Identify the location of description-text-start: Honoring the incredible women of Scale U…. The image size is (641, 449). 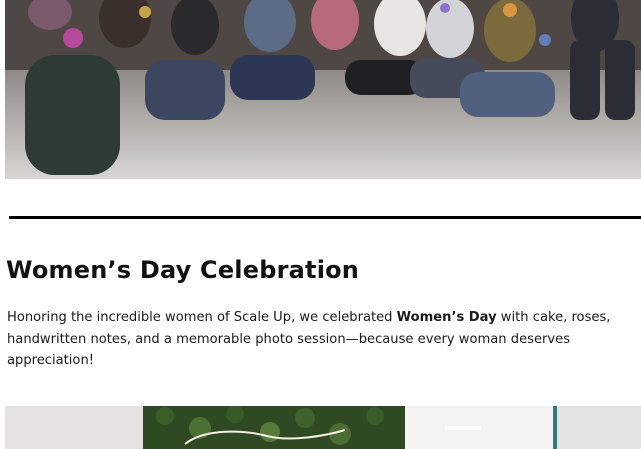
(202, 317).